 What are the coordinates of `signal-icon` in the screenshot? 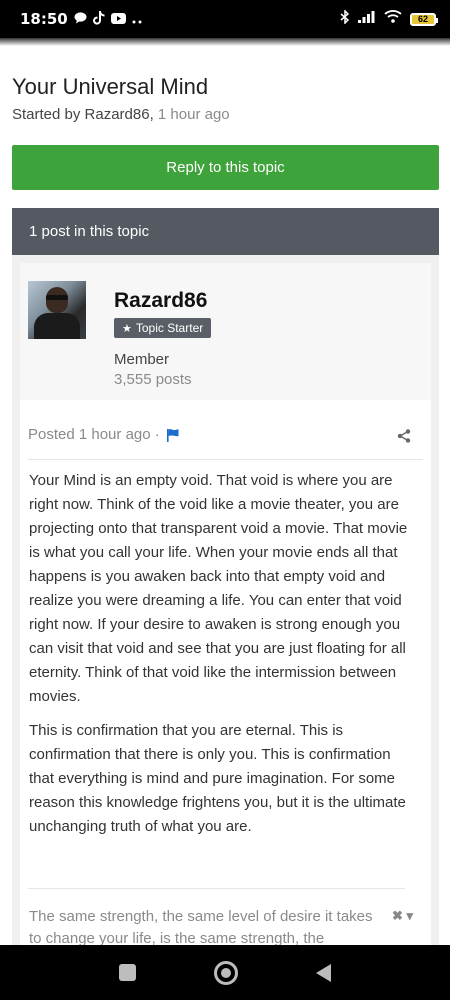 It's located at (367, 19).